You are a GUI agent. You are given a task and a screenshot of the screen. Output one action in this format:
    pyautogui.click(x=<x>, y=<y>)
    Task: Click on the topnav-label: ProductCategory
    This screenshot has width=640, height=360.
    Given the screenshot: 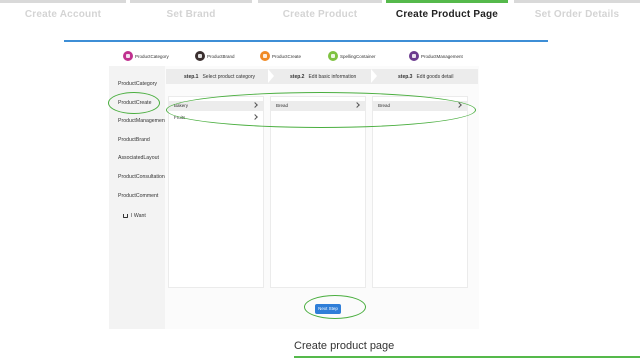 What is the action you would take?
    pyautogui.click(x=152, y=56)
    